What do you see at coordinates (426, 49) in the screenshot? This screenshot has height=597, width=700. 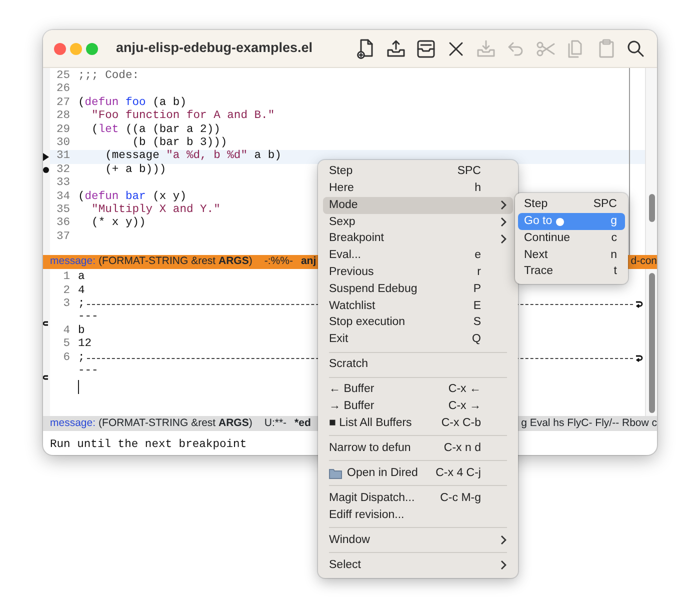 I see `archive-icon` at bounding box center [426, 49].